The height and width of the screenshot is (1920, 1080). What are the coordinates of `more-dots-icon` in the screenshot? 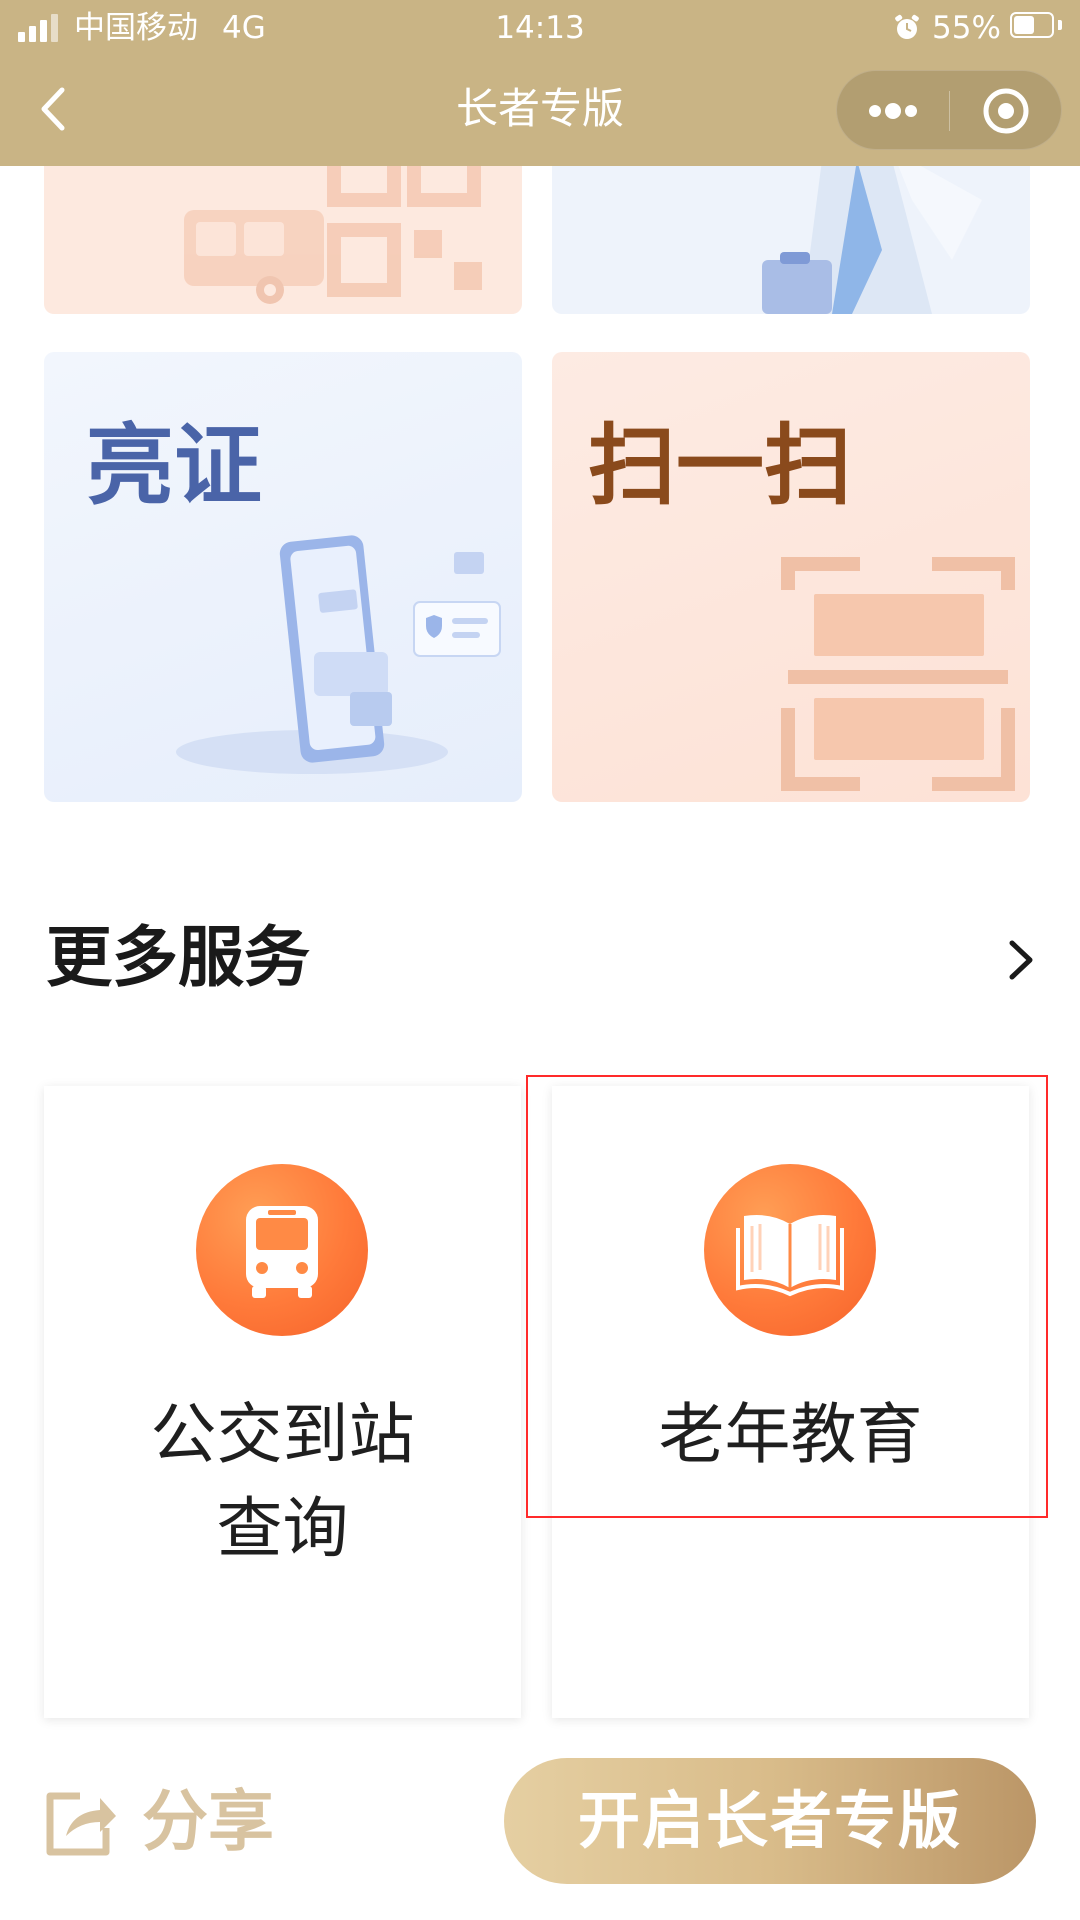 It's located at (893, 111).